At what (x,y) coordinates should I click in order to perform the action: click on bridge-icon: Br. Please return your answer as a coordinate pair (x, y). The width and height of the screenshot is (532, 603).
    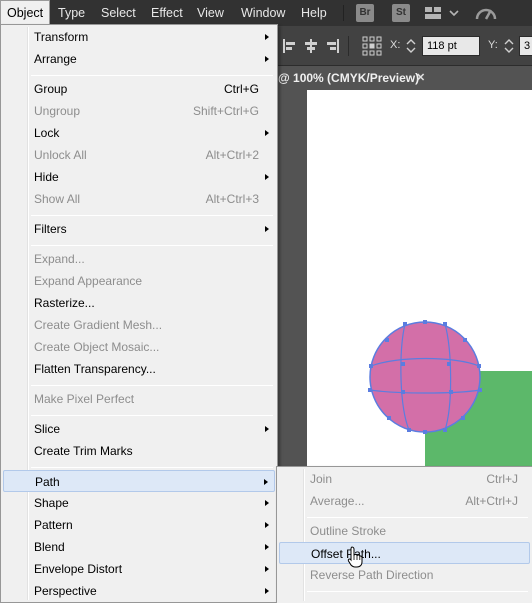
    Looking at the image, I should click on (365, 13).